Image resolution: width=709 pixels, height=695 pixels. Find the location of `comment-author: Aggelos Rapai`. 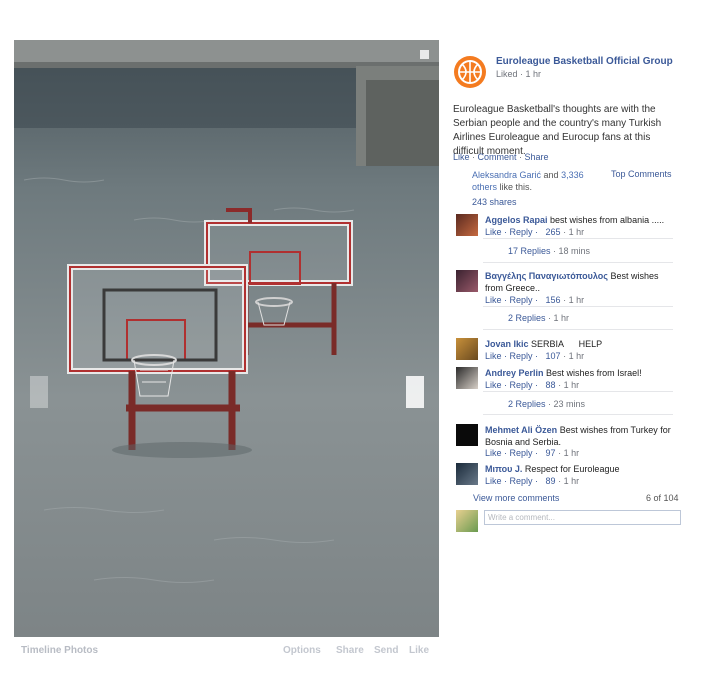

comment-author: Aggelos Rapai is located at coordinates (516, 220).